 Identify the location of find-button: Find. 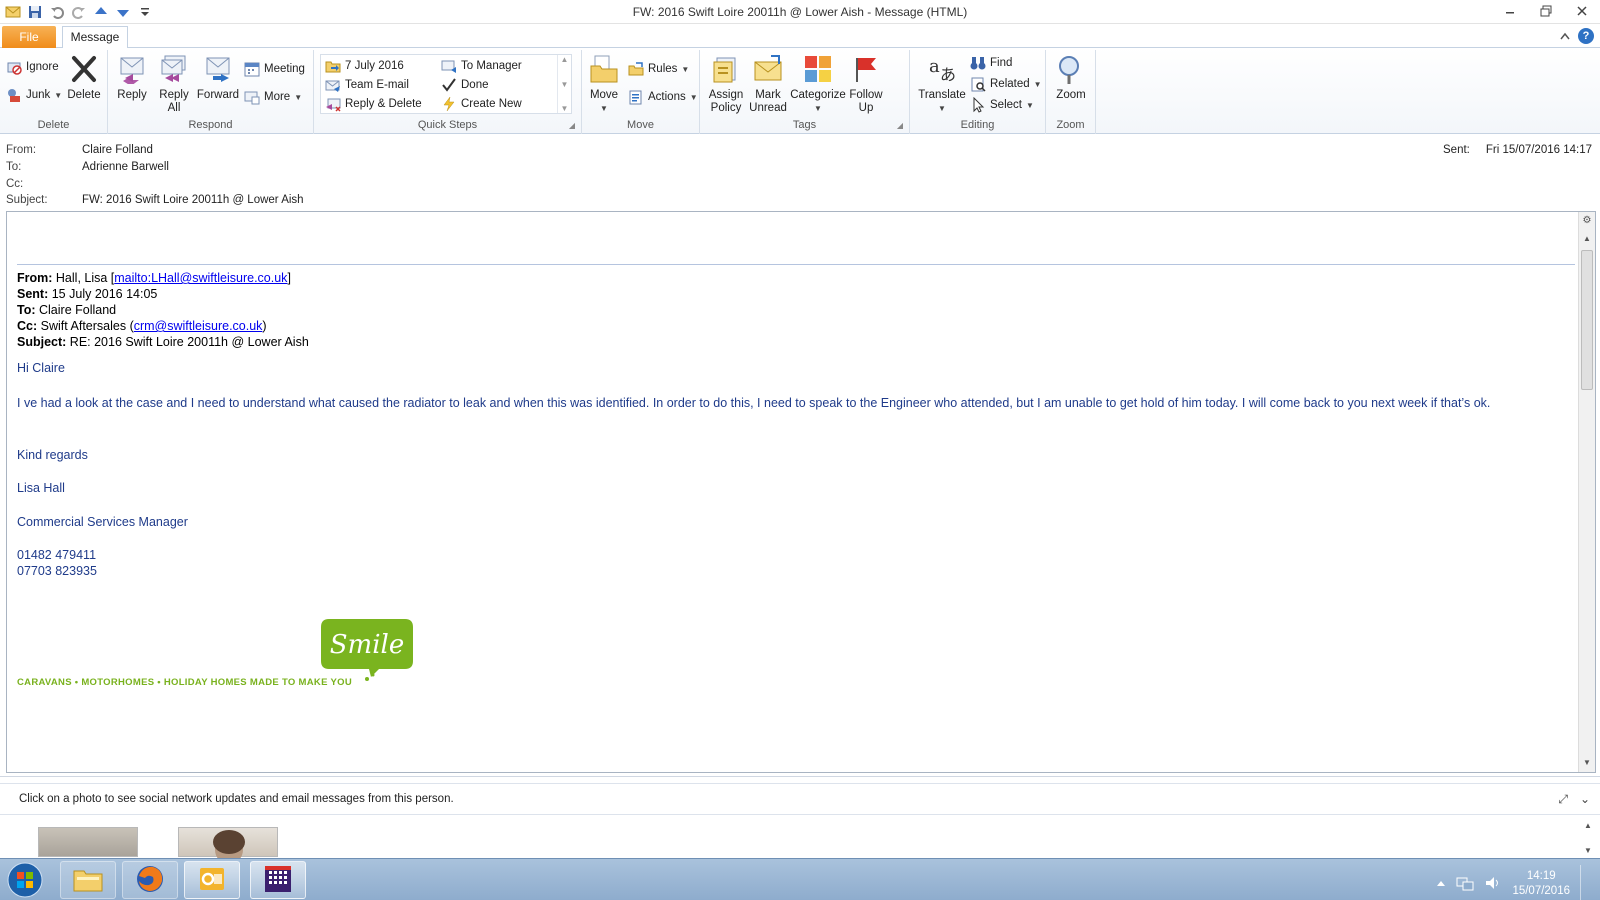
(991, 63).